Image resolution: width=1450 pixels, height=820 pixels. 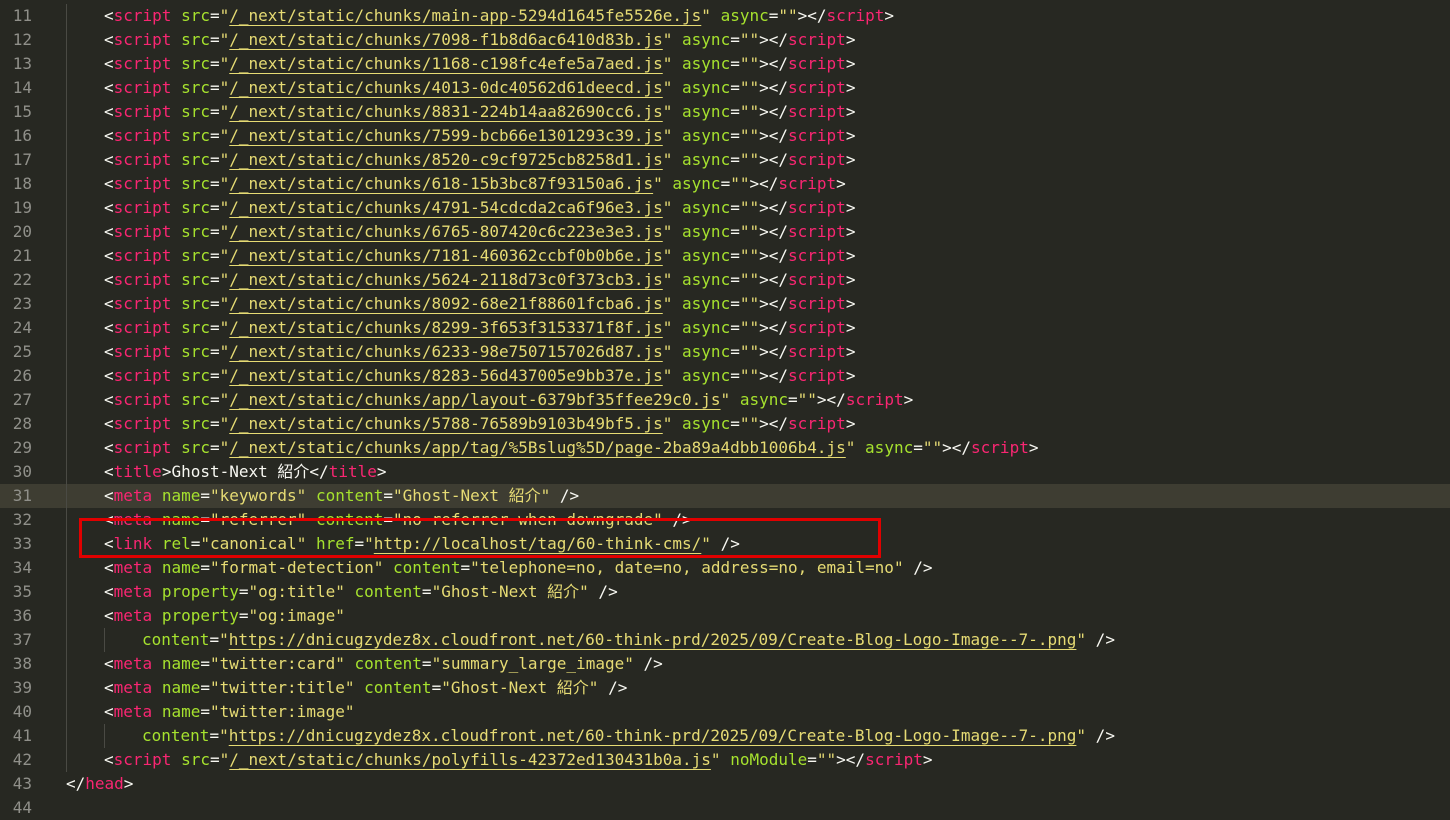 What do you see at coordinates (725, 616) in the screenshot?
I see `code-line: 36 <meta property="og:image"` at bounding box center [725, 616].